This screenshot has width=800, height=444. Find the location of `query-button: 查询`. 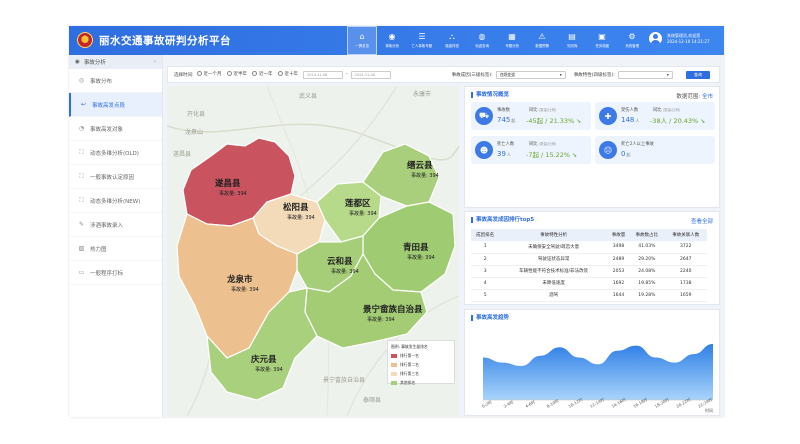

query-button: 查询 is located at coordinates (698, 75).